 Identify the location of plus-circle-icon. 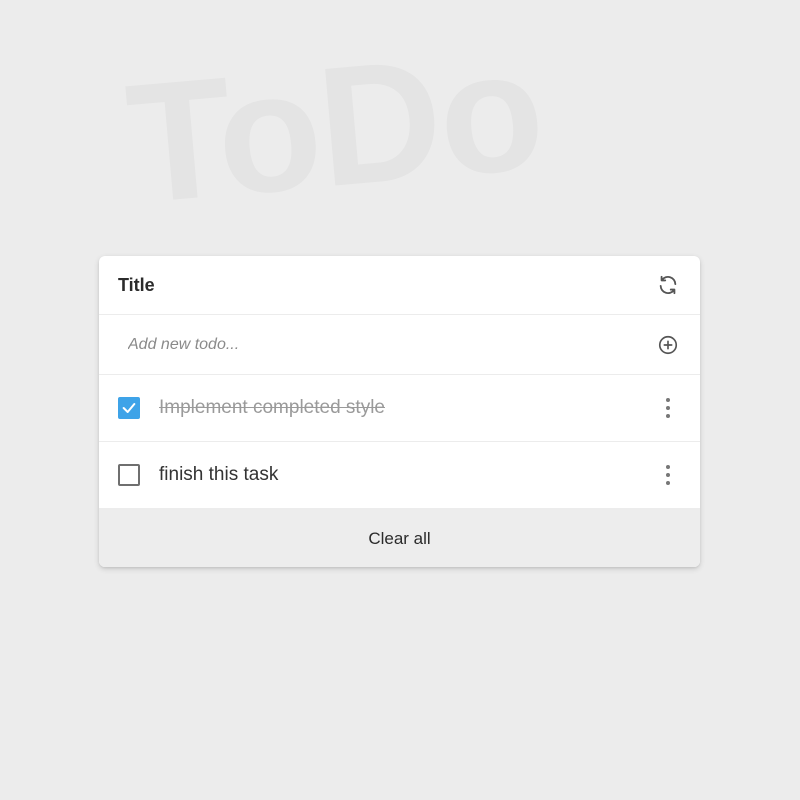
(668, 345).